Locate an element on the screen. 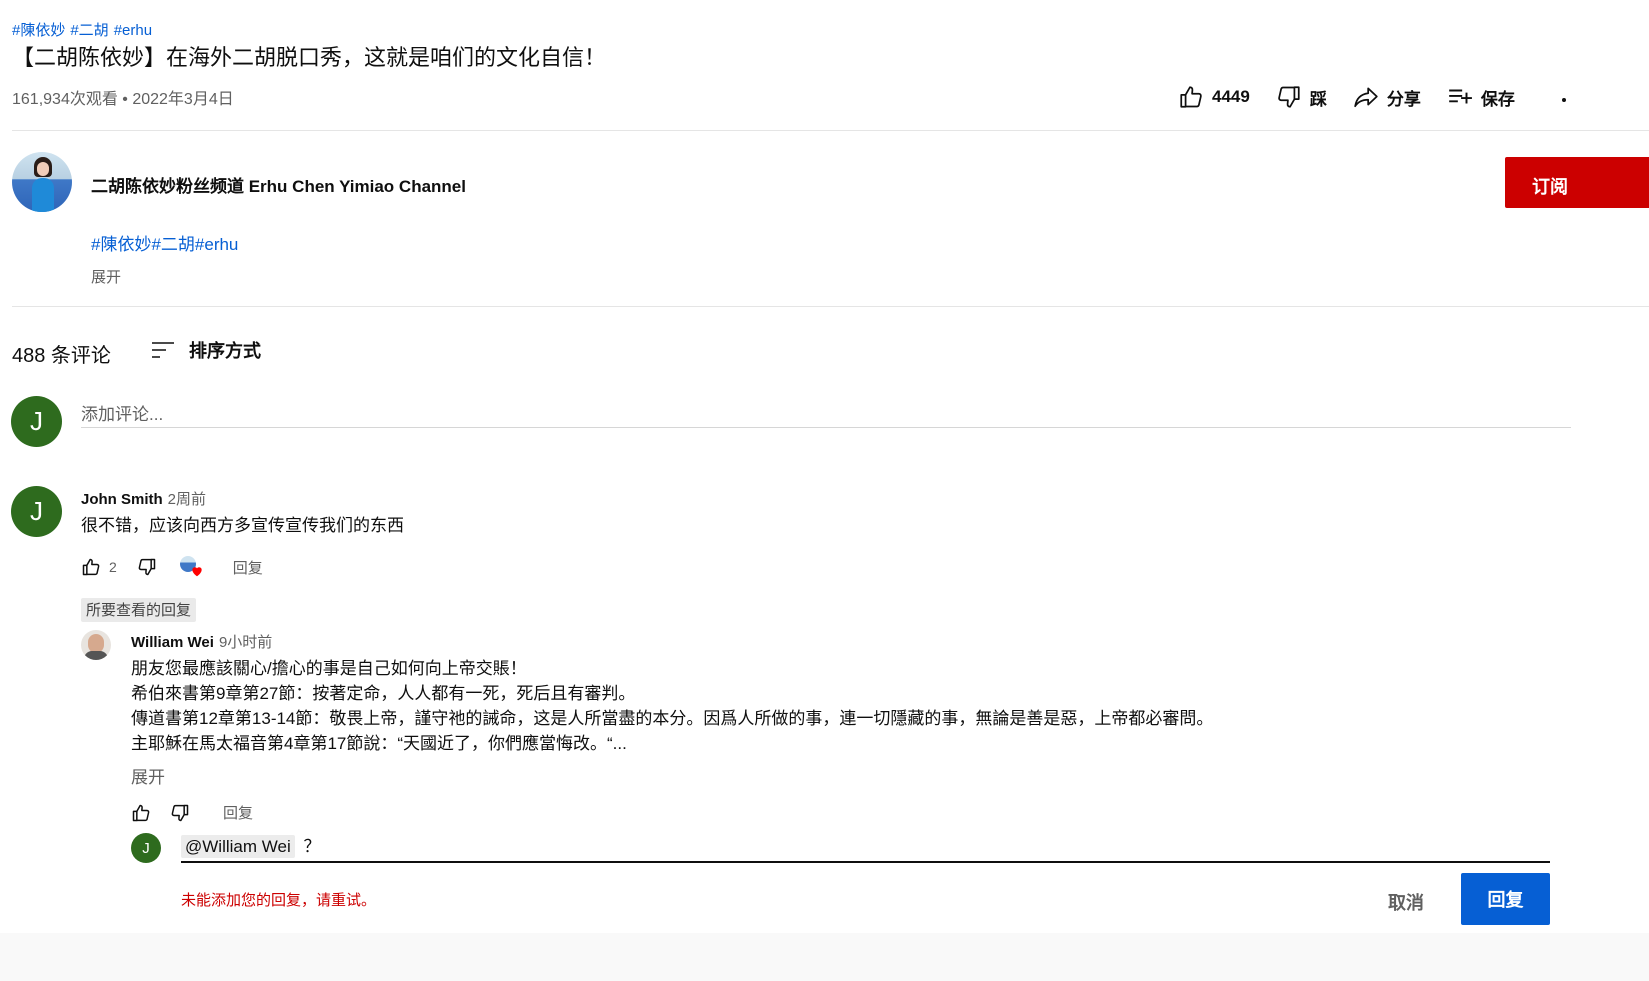  more-actions-icon is located at coordinates (1564, 100).